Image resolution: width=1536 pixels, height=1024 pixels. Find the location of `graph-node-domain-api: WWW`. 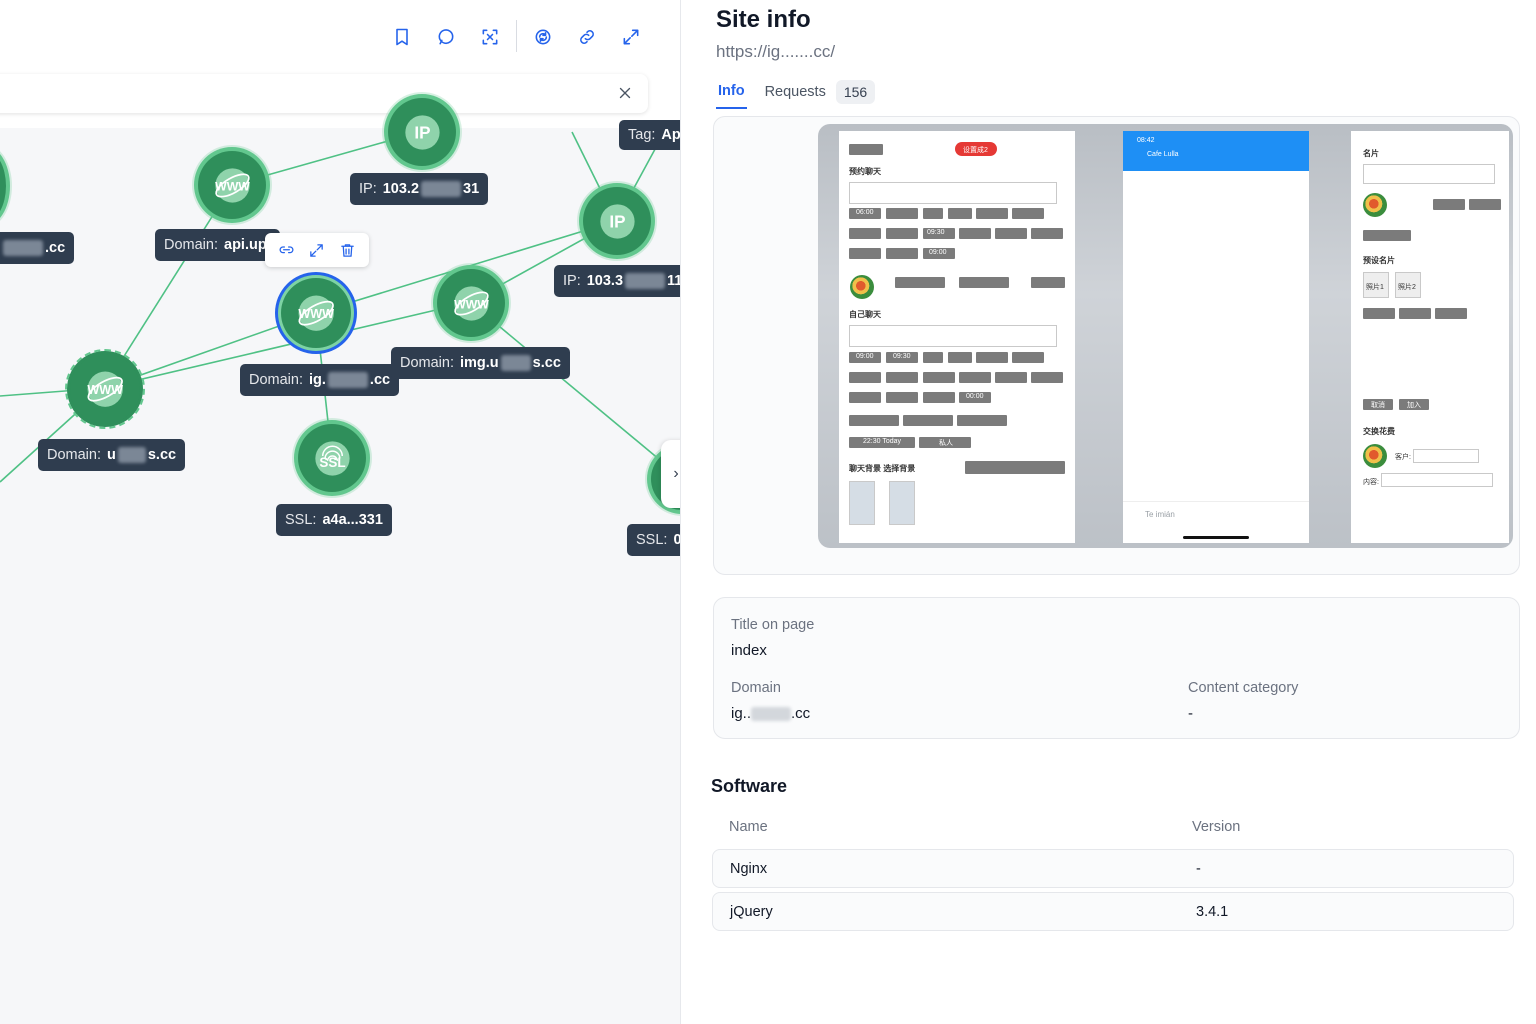

graph-node-domain-api: WWW is located at coordinates (232, 185).